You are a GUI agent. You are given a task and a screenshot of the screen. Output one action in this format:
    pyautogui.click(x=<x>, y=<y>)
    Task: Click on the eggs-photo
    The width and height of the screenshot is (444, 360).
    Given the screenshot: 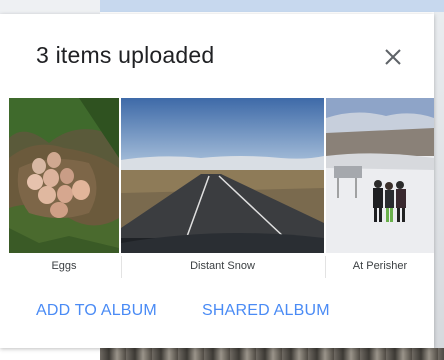 What is the action you would take?
    pyautogui.click(x=64, y=175)
    